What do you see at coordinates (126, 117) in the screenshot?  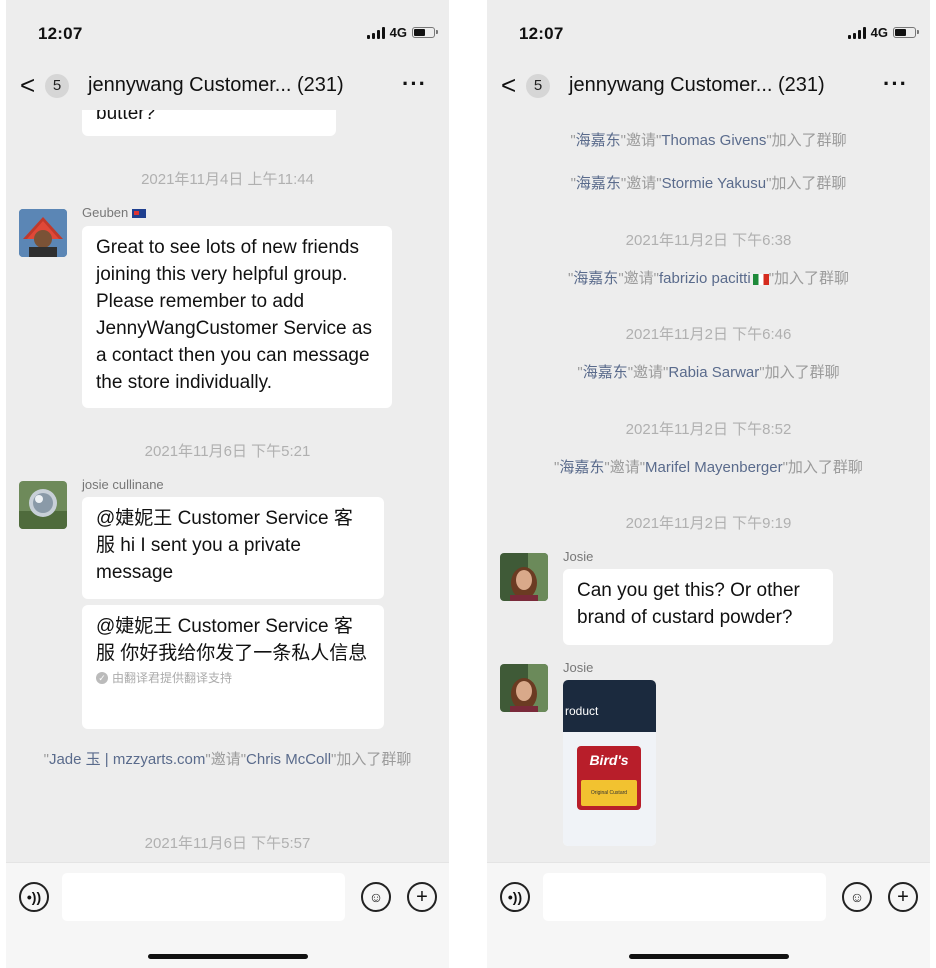 I see `message-text: butter?` at bounding box center [126, 117].